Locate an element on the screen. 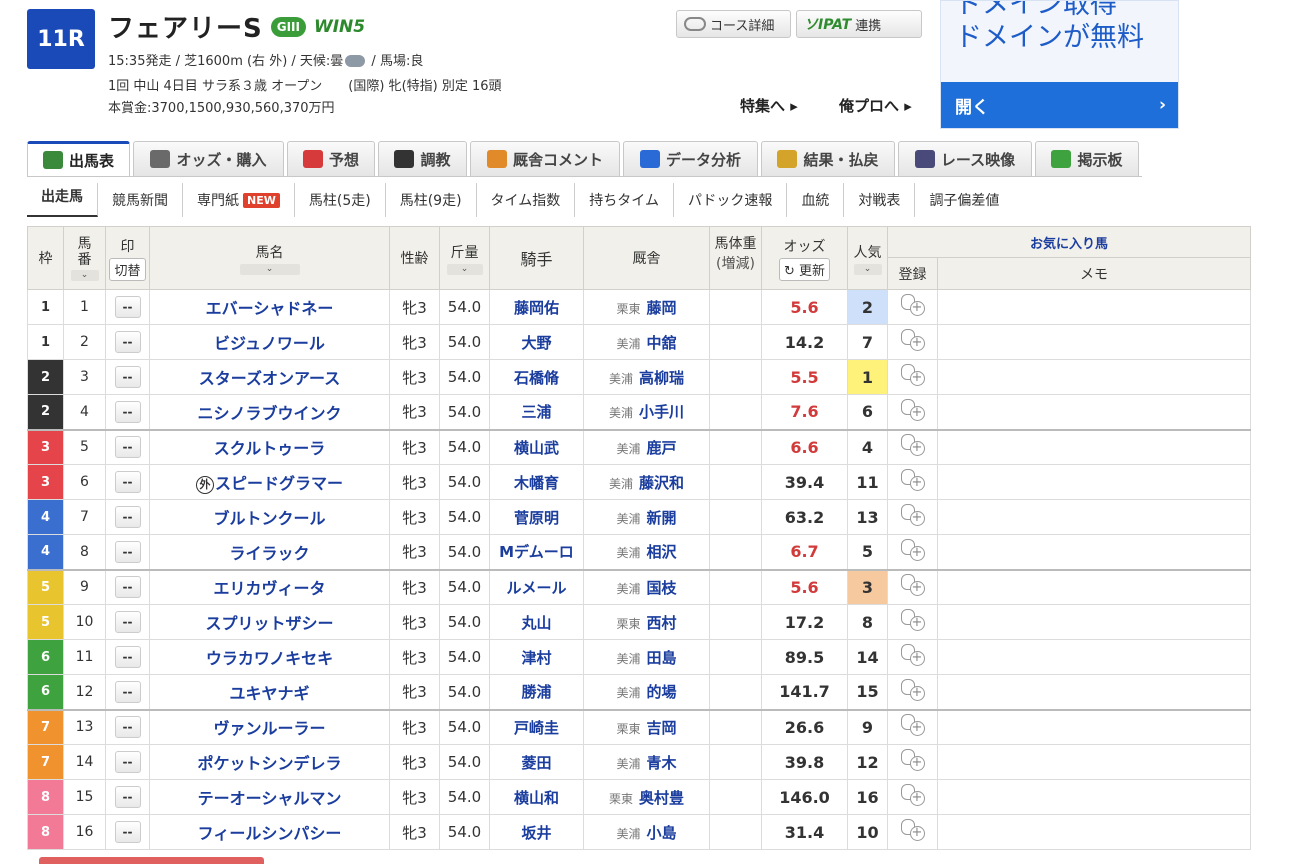  odds-refresh-button: ↻ 更新 is located at coordinates (804, 269).